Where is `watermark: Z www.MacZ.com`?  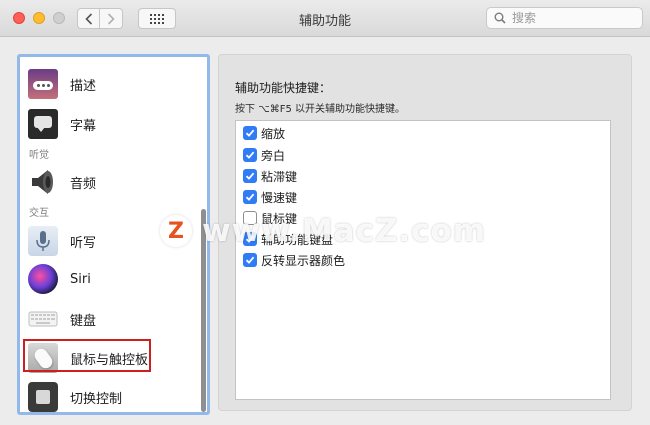
watermark: Z www.MacZ.com is located at coordinates (323, 231).